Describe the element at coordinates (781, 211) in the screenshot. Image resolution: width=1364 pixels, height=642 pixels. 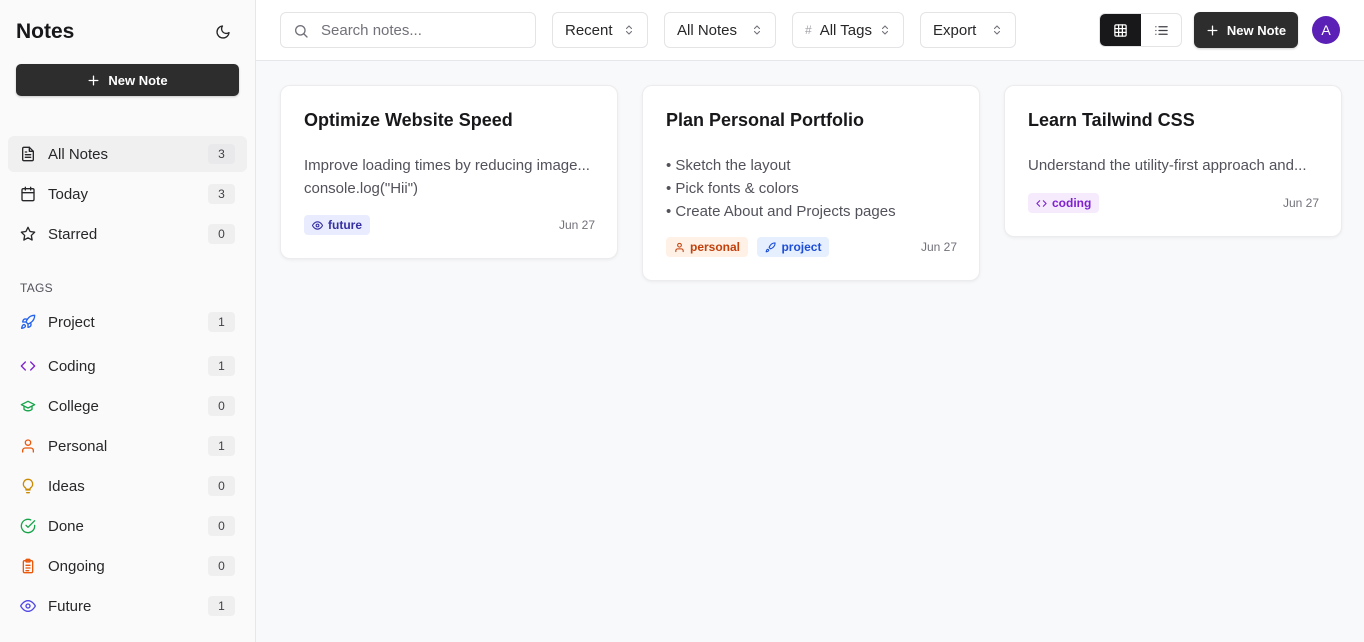
I see `note-preview-line: • Create About and Projects pages` at that location.